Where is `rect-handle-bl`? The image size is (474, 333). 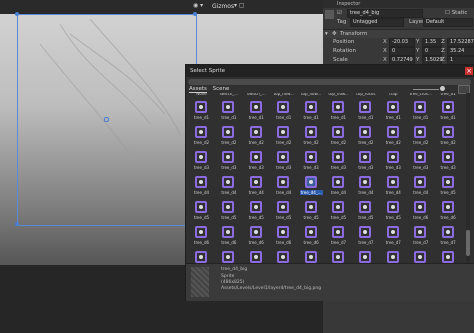 rect-handle-bl is located at coordinates (17, 224).